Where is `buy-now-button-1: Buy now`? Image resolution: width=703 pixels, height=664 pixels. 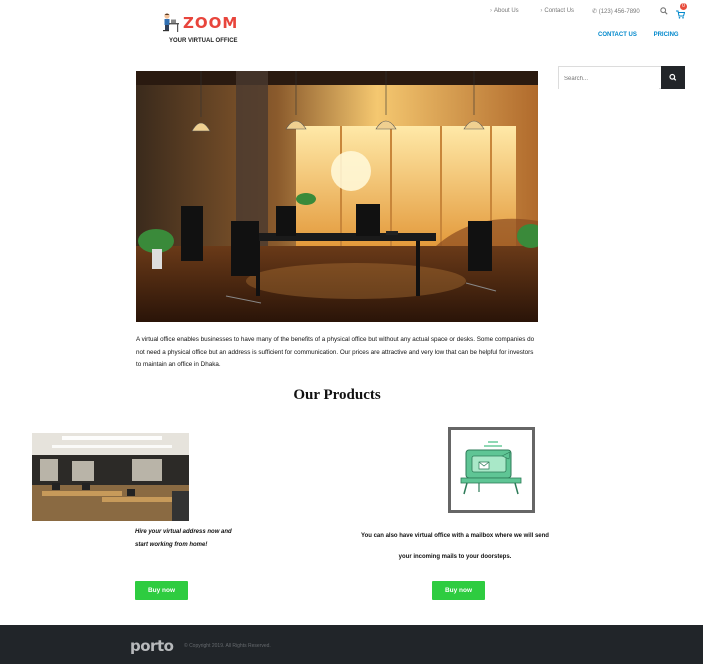
buy-now-button-1: Buy now is located at coordinates (161, 590).